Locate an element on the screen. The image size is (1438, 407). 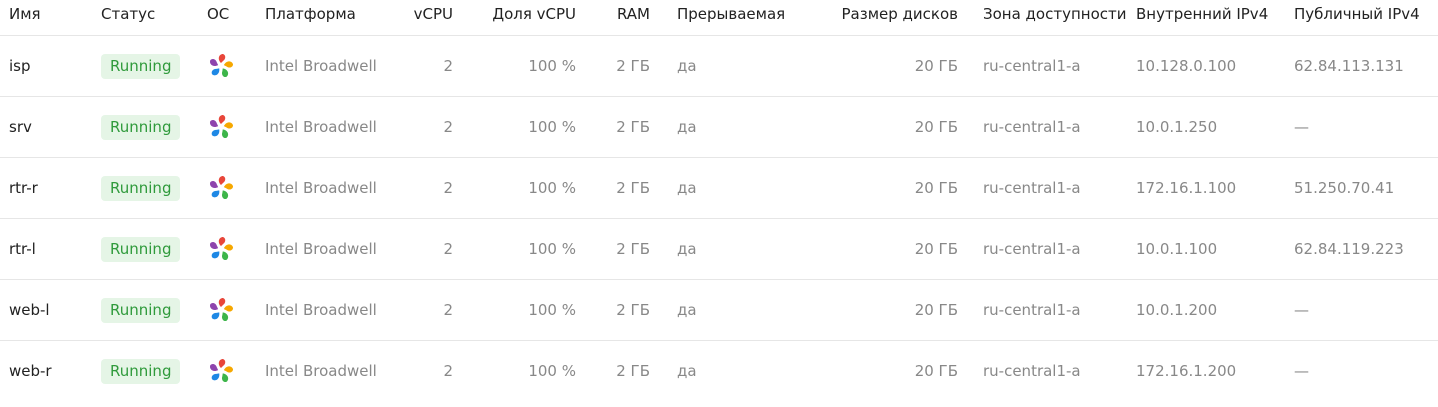
vm-name: rtr-l is located at coordinates (50, 249).